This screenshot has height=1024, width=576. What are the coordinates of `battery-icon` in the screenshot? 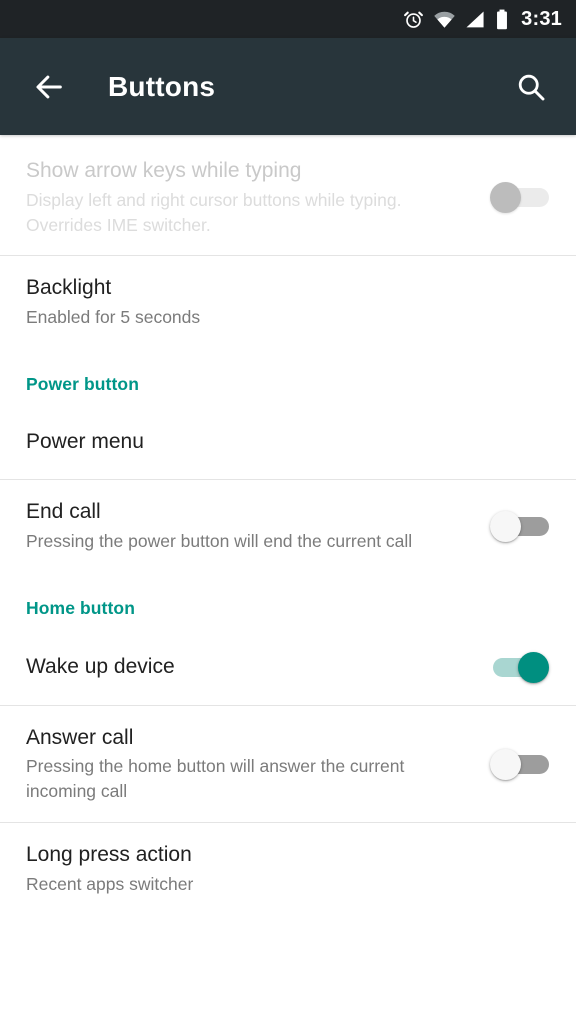 It's located at (502, 19).